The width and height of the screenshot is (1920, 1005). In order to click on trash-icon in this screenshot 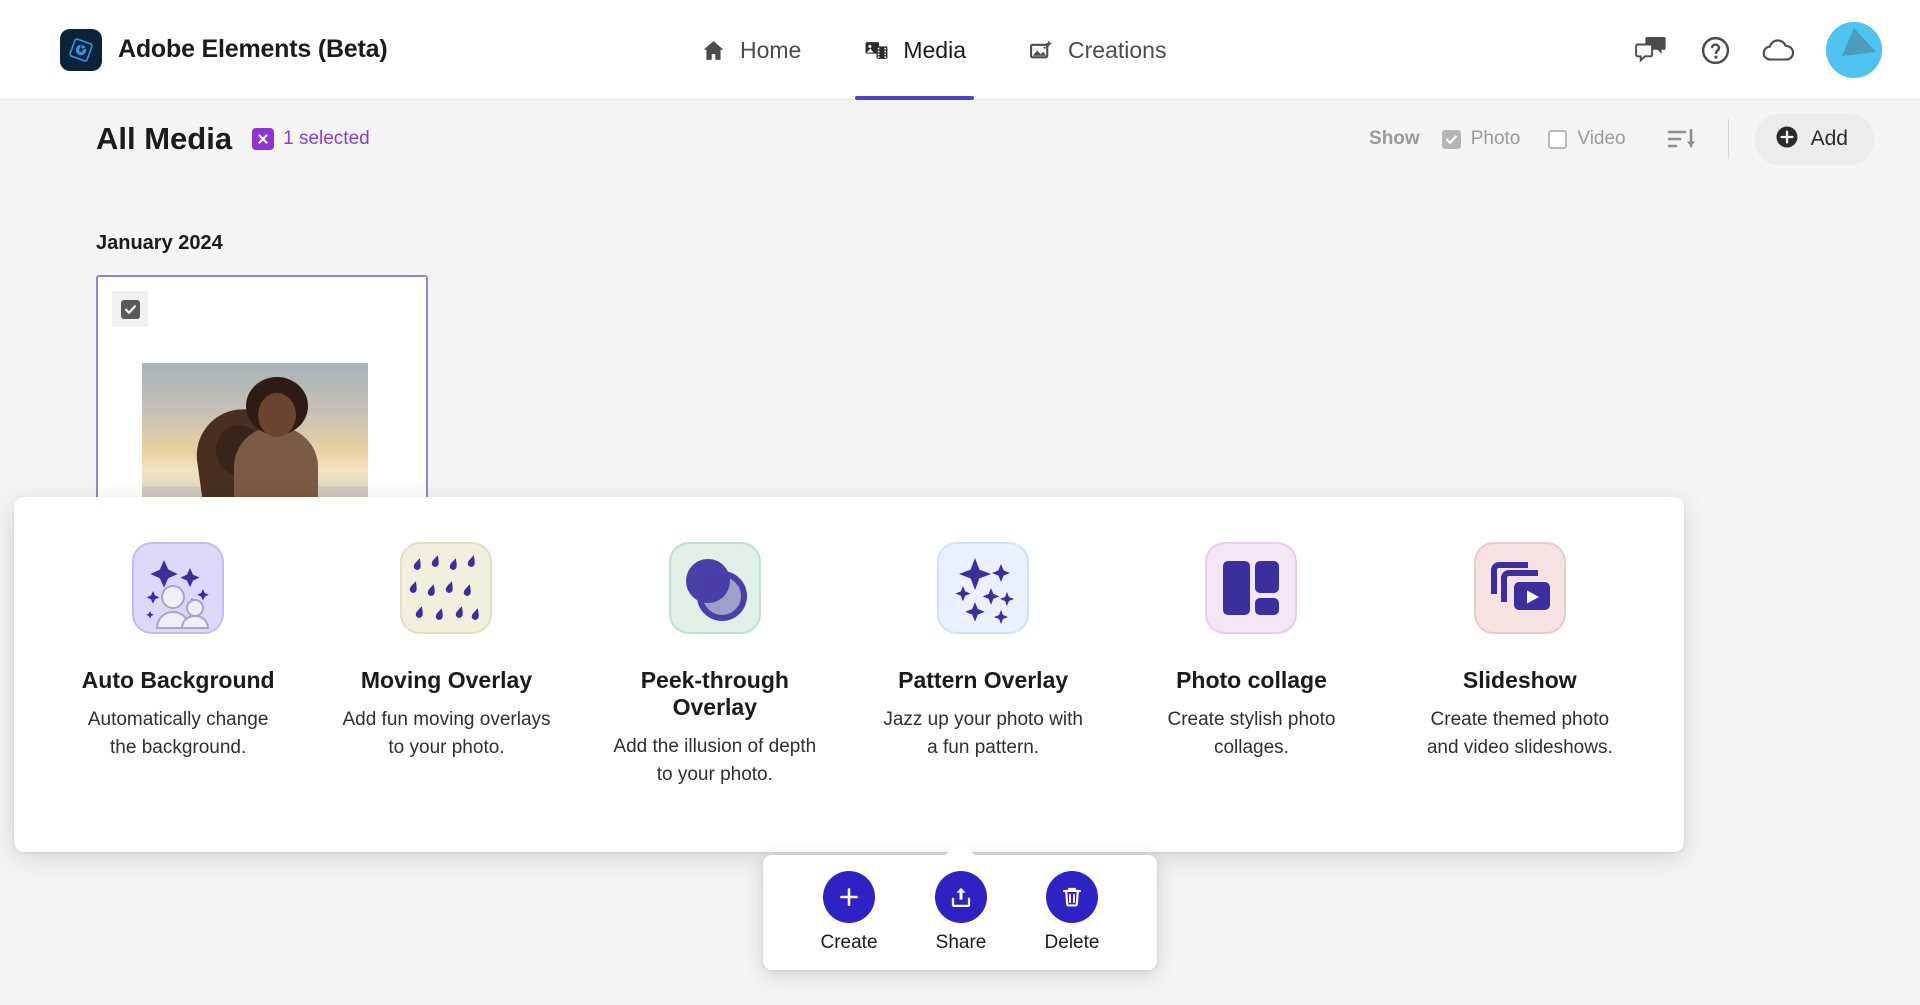, I will do `click(1071, 897)`.